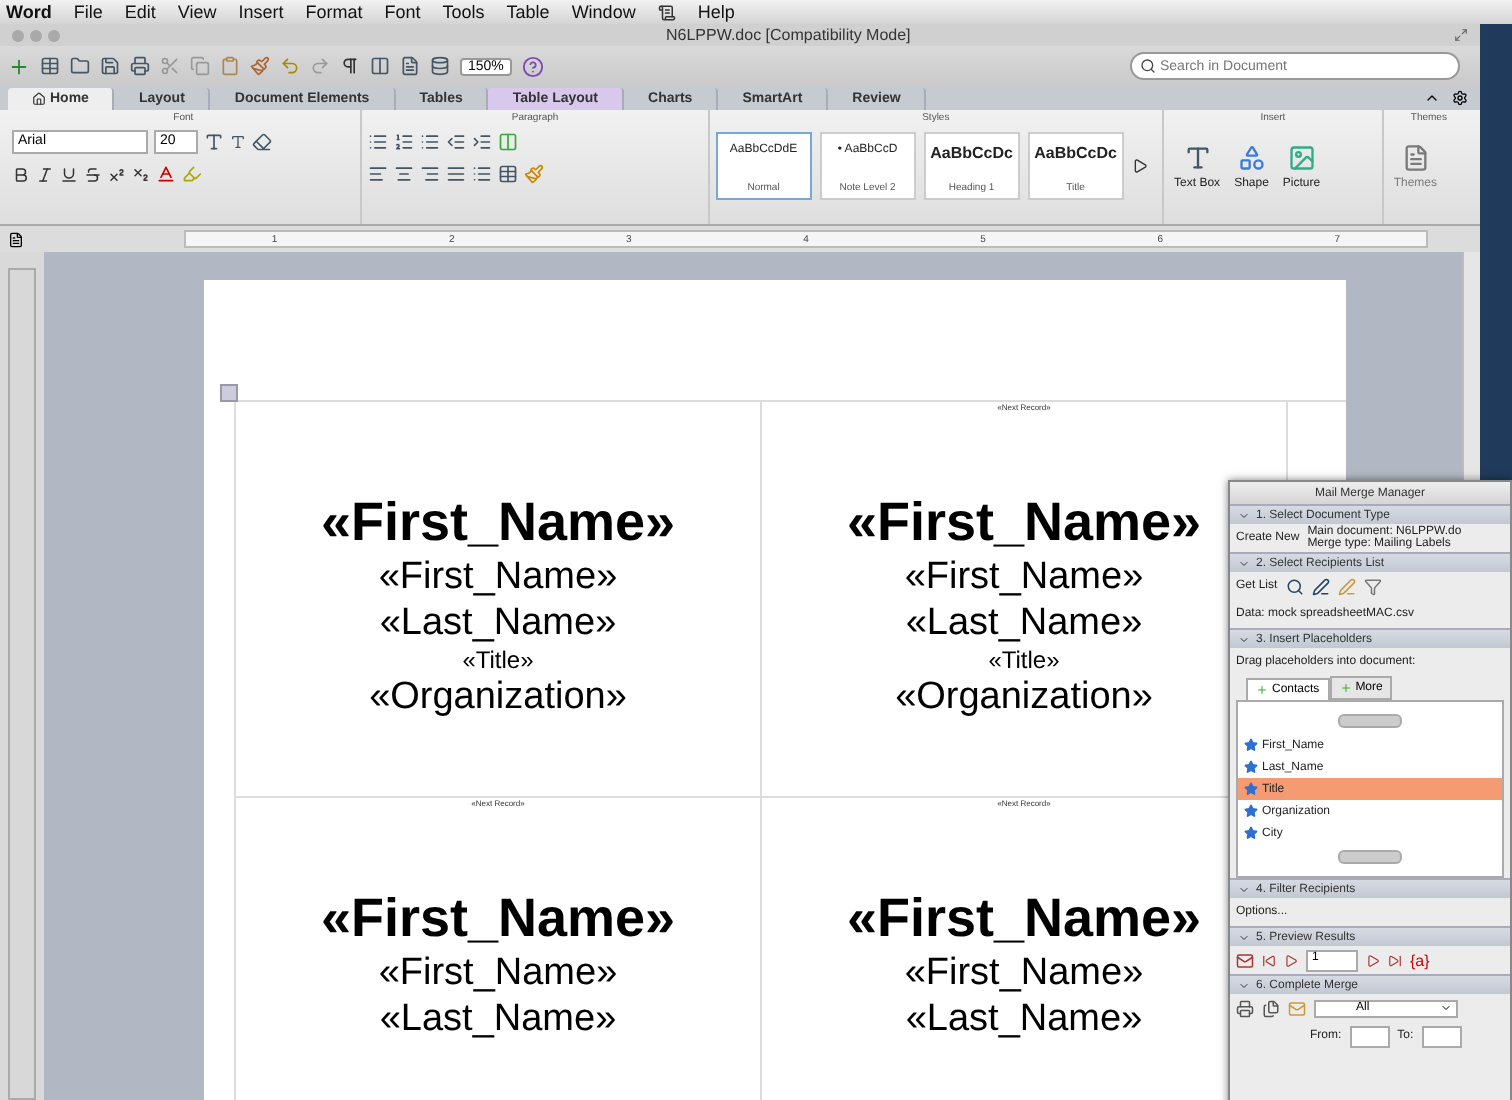 The width and height of the screenshot is (1512, 1100). I want to click on menu-item: Font, so click(402, 12).